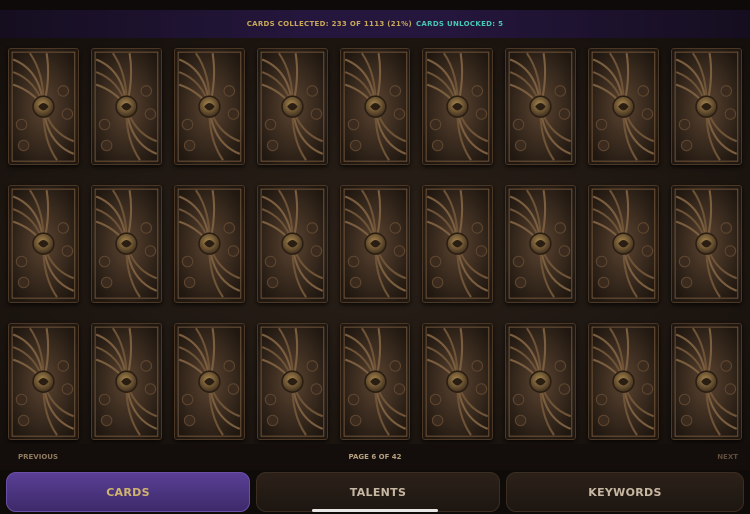  I want to click on cards-unlocked-text: CARDS UNLOCKED: 5, so click(459, 24).